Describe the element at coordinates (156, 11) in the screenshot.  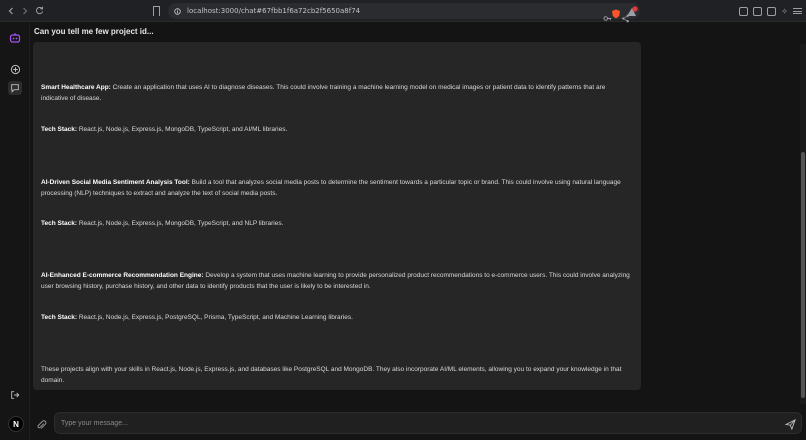
I see `bookmark-icon` at that location.